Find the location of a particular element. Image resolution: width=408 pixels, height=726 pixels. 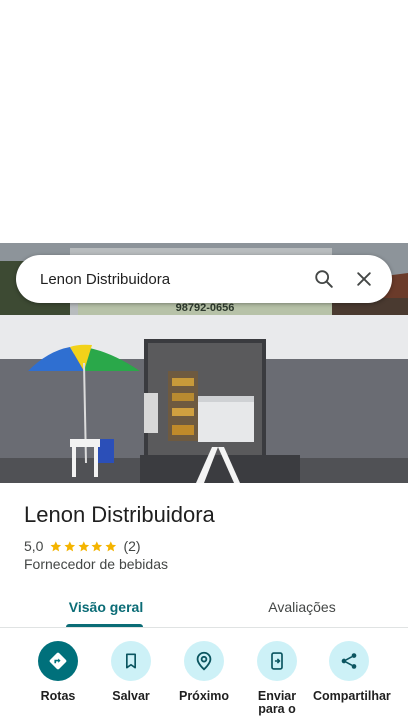

sign-text: 98792-0656 is located at coordinates (205, 308).